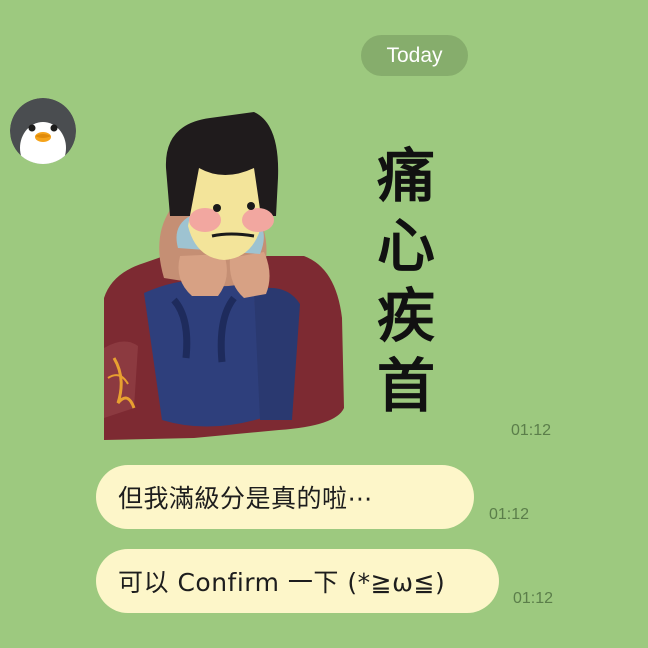 The image size is (648, 648). What do you see at coordinates (406, 386) in the screenshot?
I see `caption-char: 首` at bounding box center [406, 386].